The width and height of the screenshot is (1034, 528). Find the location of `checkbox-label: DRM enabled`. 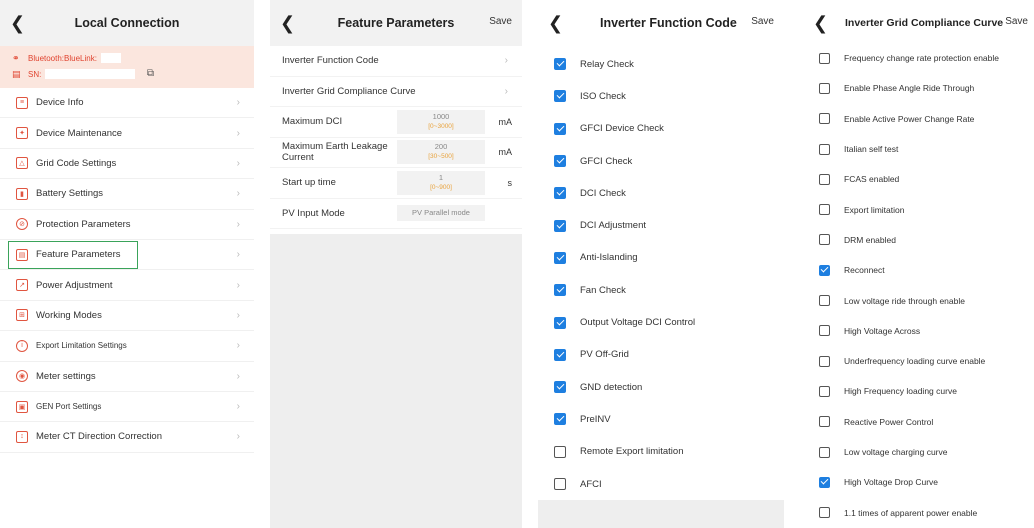

checkbox-label: DRM enabled is located at coordinates (870, 239).